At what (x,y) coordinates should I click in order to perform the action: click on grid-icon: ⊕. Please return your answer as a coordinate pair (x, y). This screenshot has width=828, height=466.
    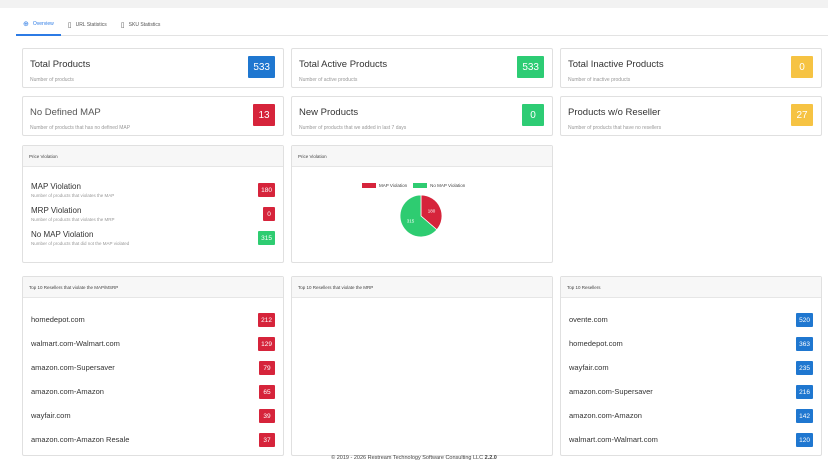
    Looking at the image, I should click on (26, 24).